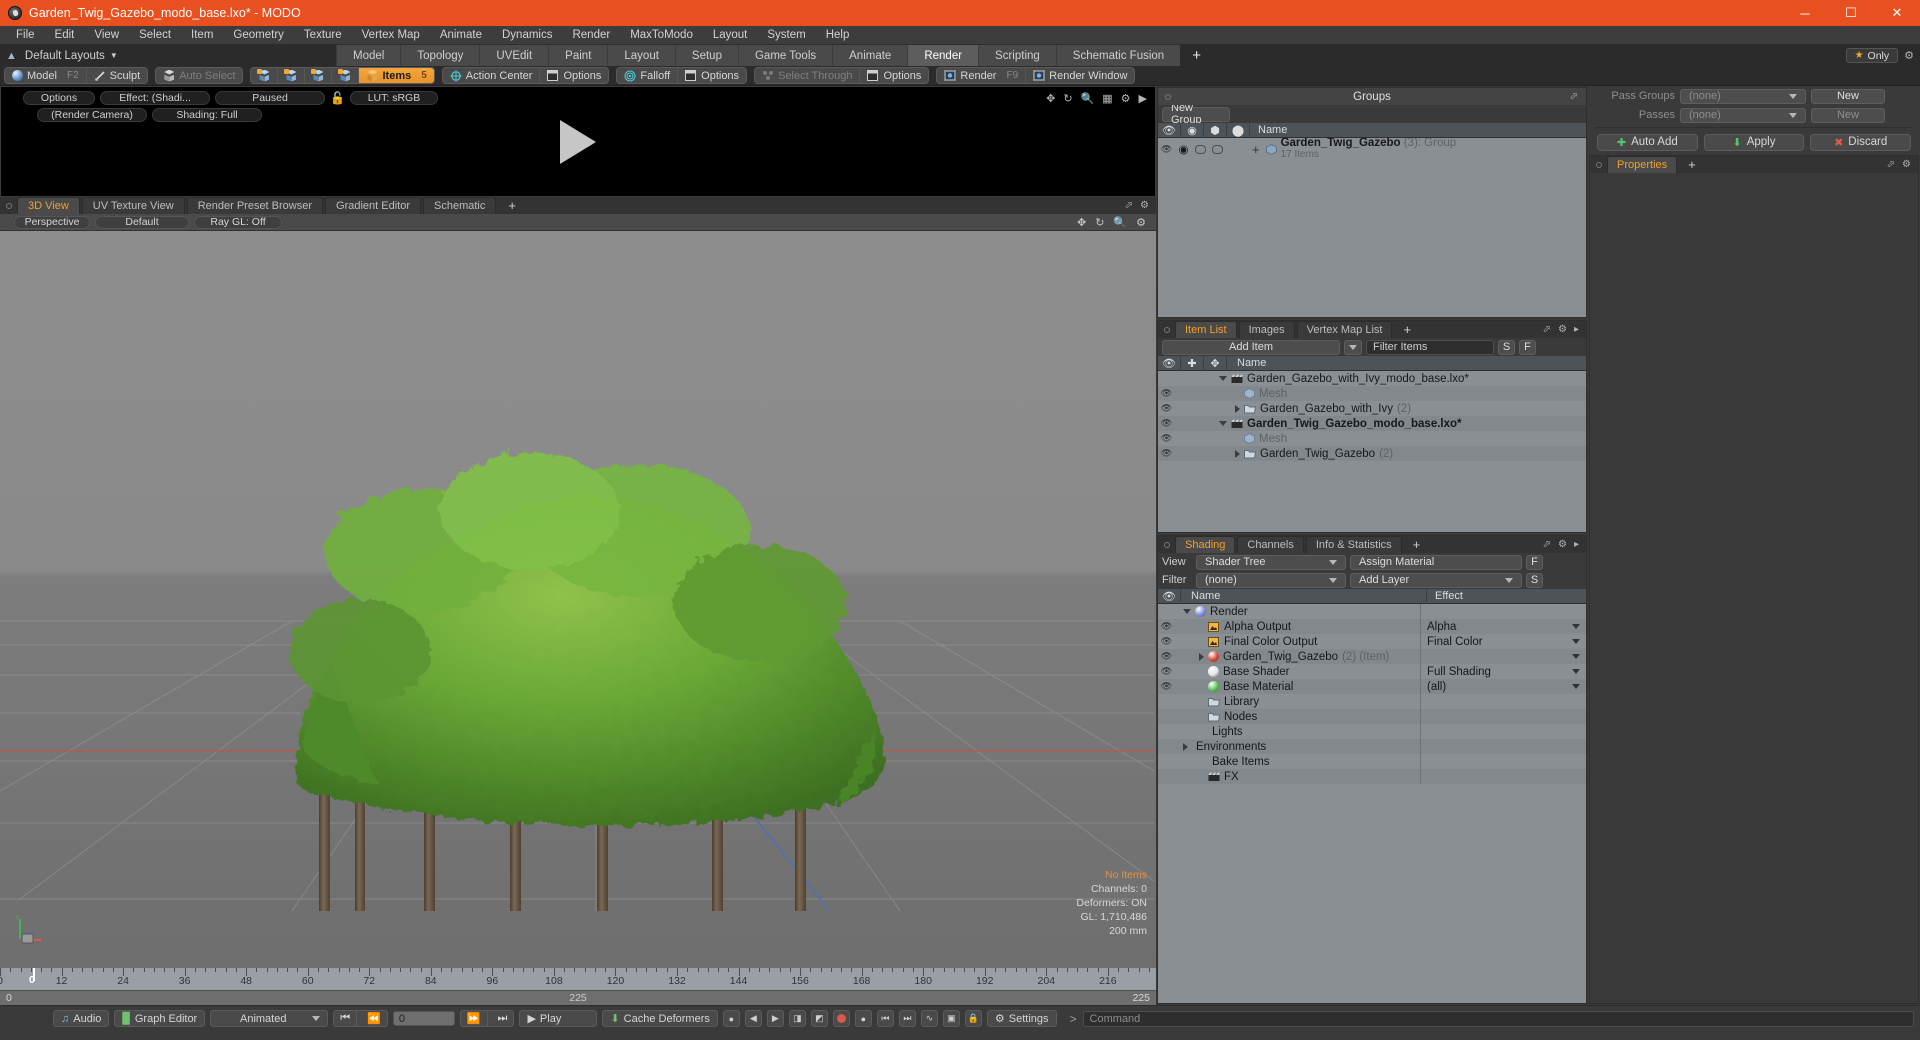 Image resolution: width=1920 pixels, height=1040 pixels. What do you see at coordinates (269, 1018) in the screenshot?
I see `animated-select: Animated` at bounding box center [269, 1018].